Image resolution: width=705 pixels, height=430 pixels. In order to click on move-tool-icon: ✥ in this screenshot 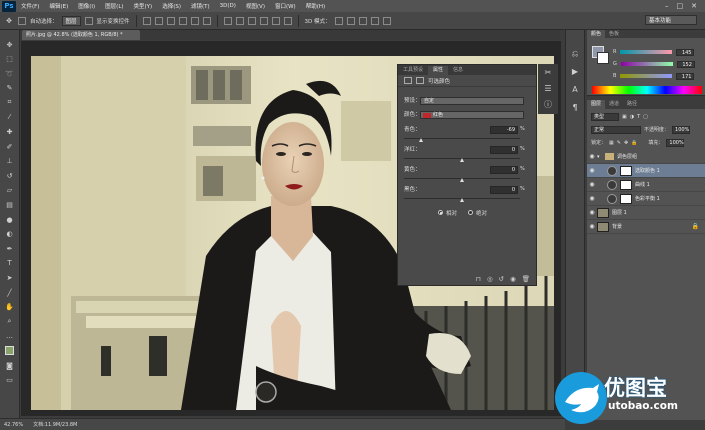, I will do `click(9, 20)`.